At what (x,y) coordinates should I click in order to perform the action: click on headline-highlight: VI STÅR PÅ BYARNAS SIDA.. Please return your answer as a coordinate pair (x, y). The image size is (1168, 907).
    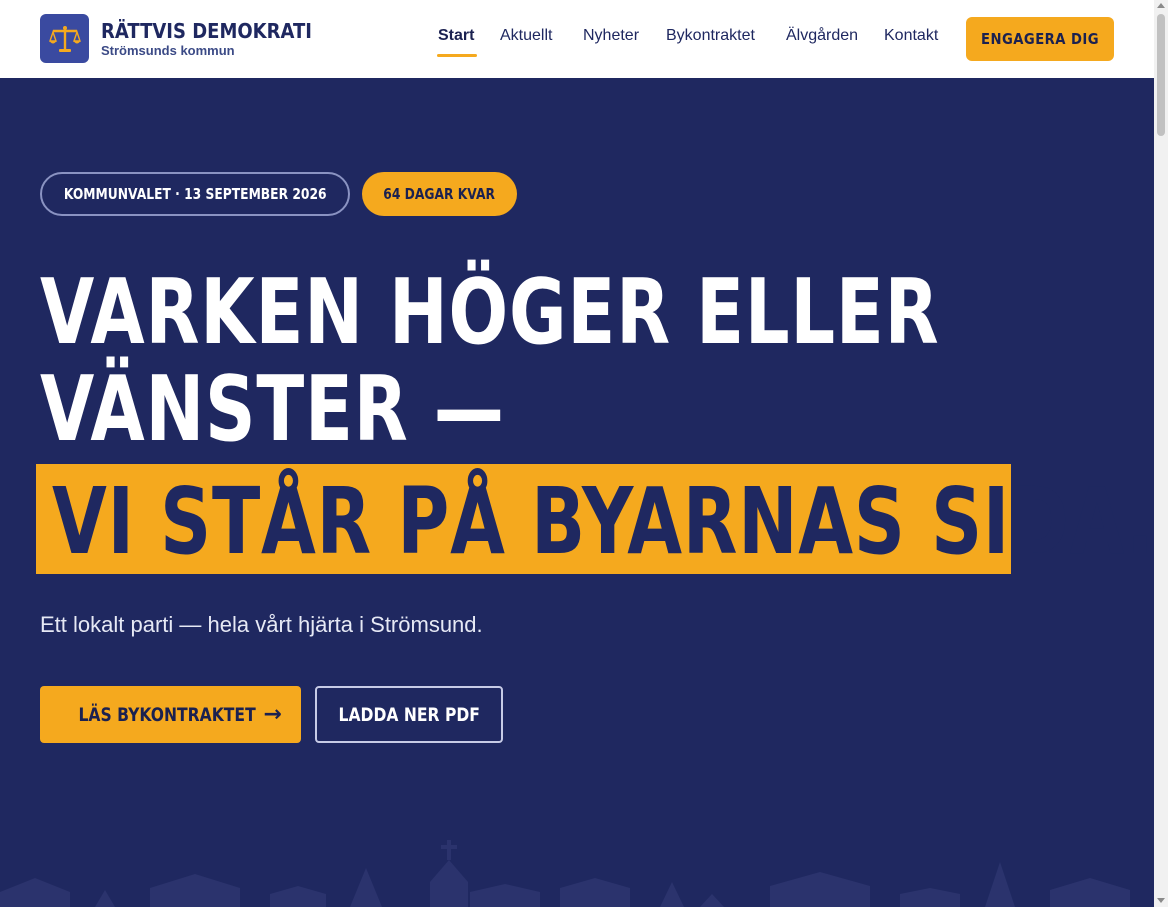
    Looking at the image, I should click on (603, 521).